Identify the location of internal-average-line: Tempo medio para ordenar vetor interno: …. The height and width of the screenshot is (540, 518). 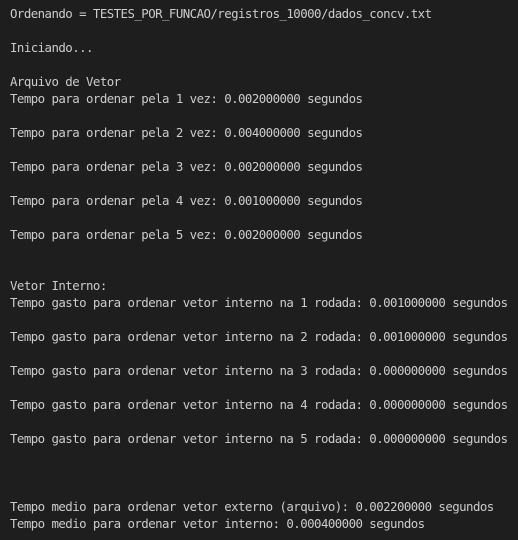
(217, 523).